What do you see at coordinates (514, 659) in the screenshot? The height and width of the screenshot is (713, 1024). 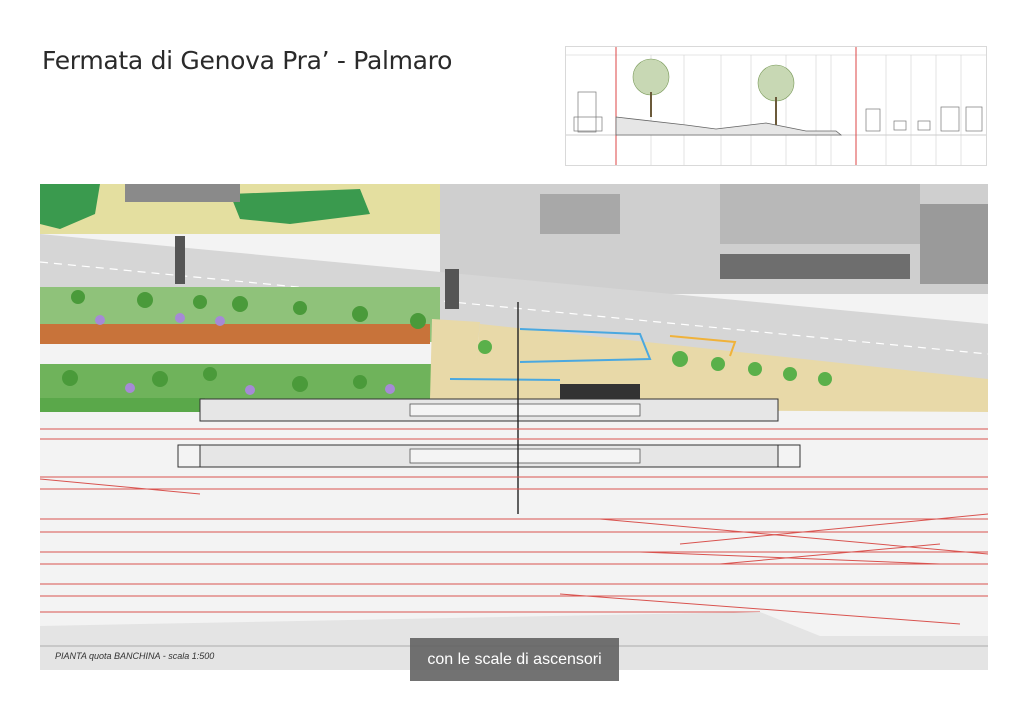 I see `video-subtitle: con le scale di ascensori` at bounding box center [514, 659].